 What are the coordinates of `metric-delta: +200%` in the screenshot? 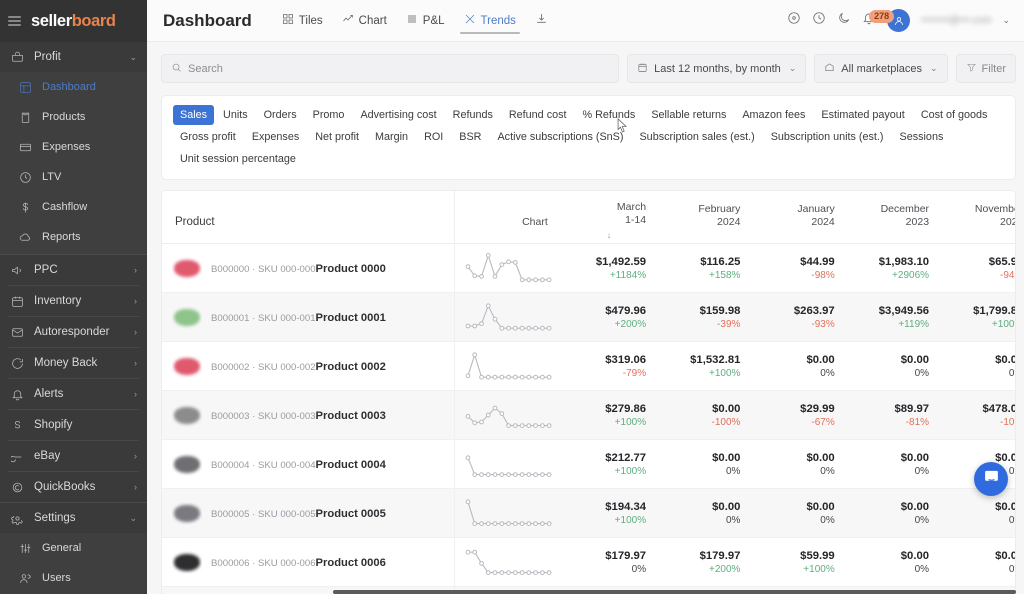 It's located at (630, 324).